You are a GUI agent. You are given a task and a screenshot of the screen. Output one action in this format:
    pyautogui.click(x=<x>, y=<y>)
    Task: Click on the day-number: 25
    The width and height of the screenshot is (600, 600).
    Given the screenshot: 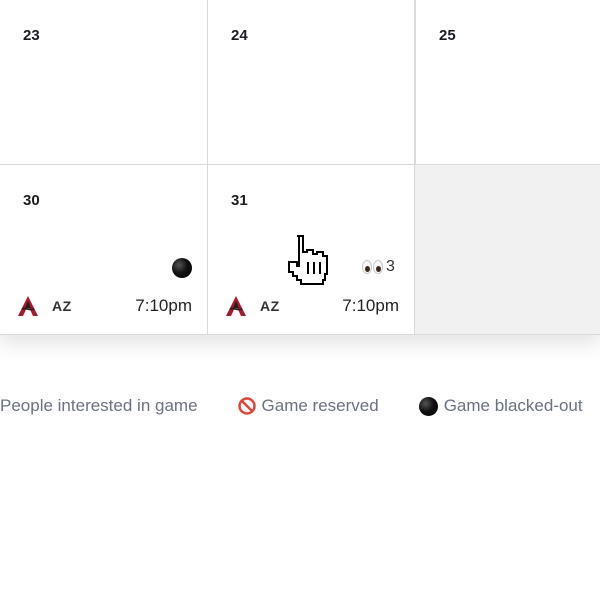 What is the action you would take?
    pyautogui.click(x=447, y=35)
    